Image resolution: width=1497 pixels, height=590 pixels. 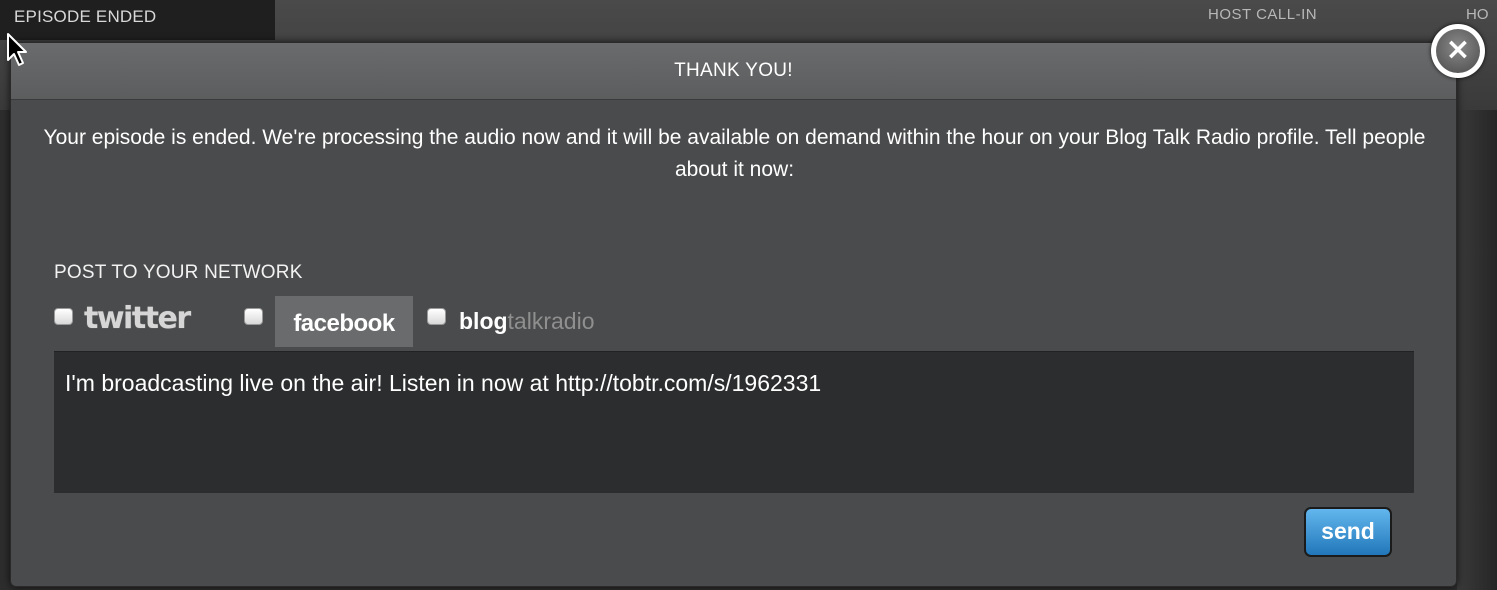 What do you see at coordinates (1477, 350) in the screenshot?
I see `app-side-strip` at bounding box center [1477, 350].